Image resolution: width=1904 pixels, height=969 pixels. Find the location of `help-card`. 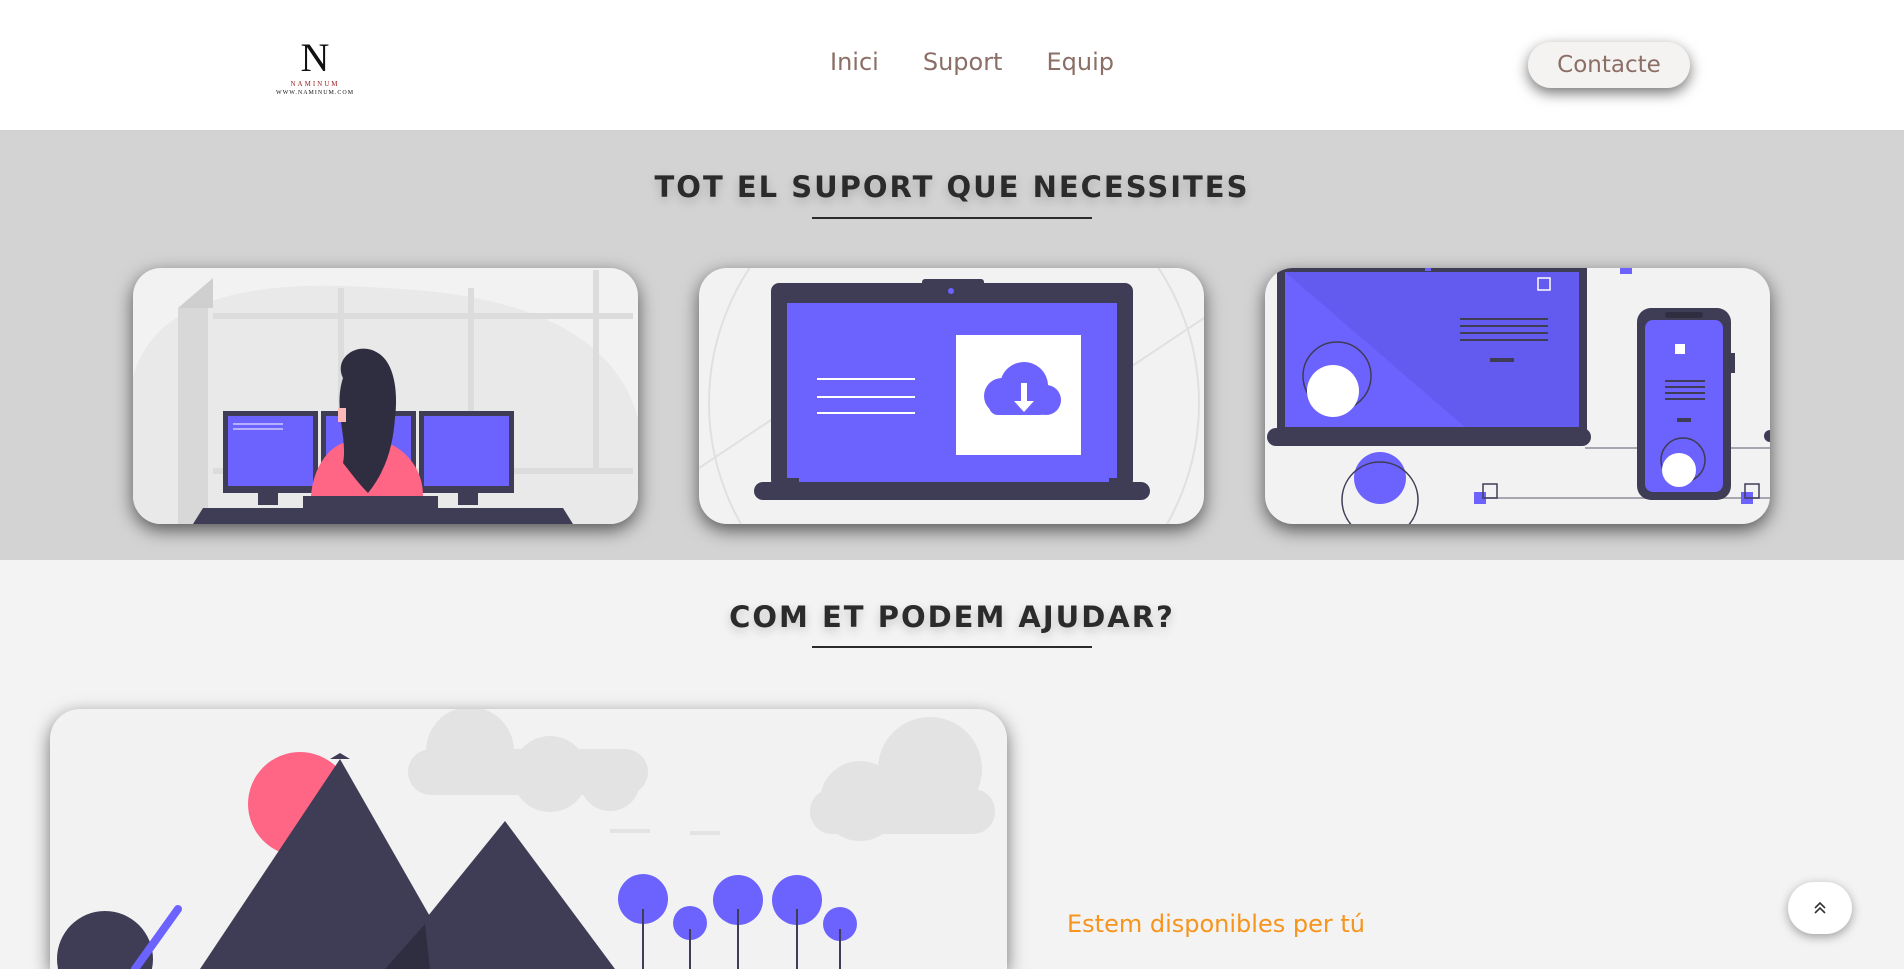

help-card is located at coordinates (528, 839).